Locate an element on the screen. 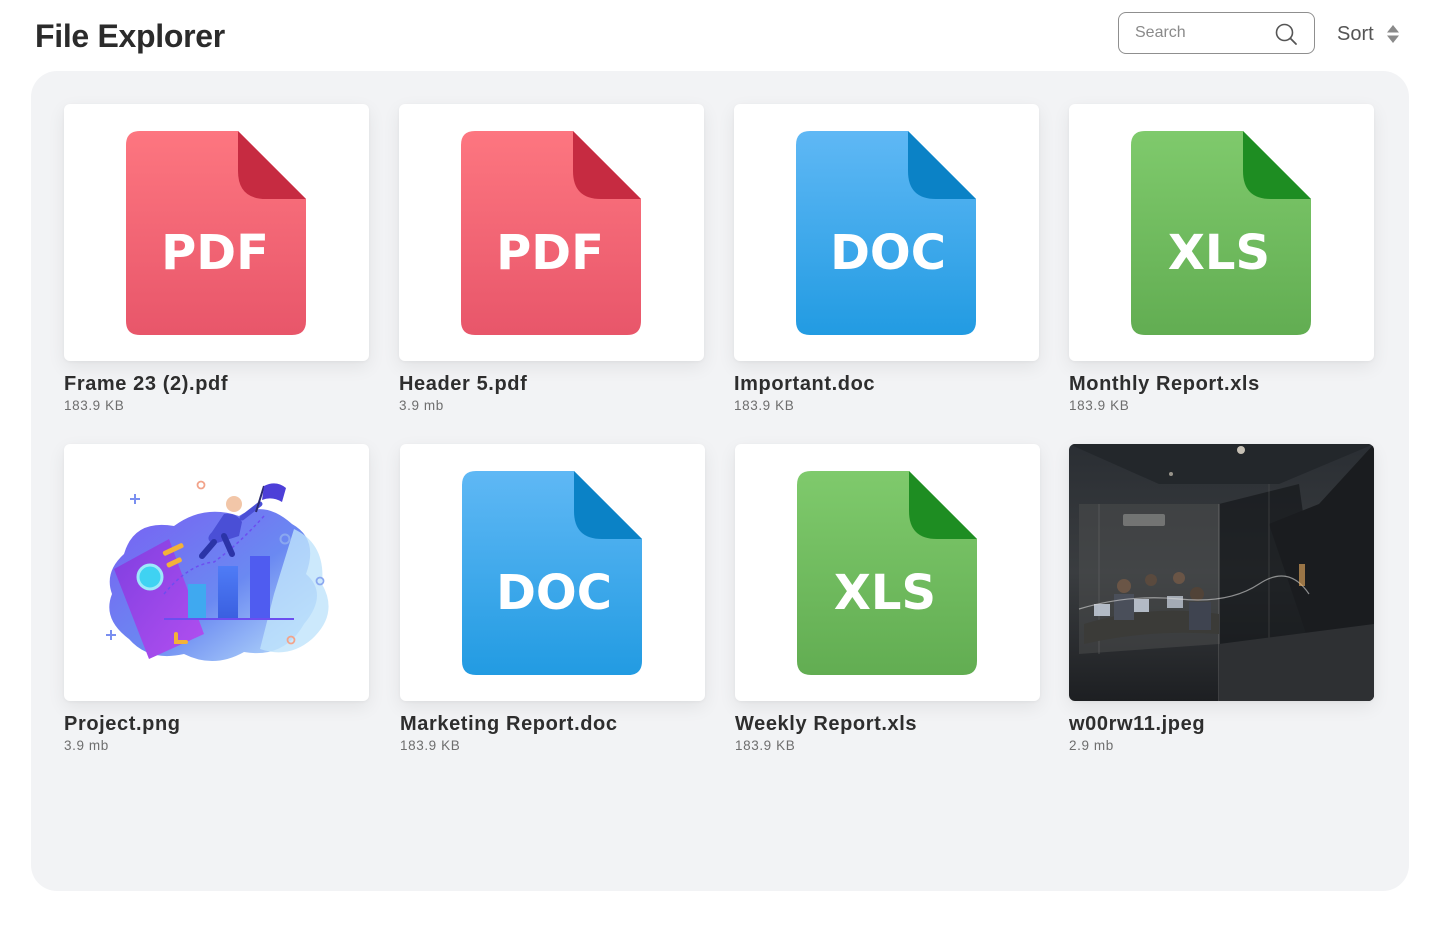 The image size is (1440, 927). file-card: w00rw11.jpeg 2.9 mb is located at coordinates (1221, 598).